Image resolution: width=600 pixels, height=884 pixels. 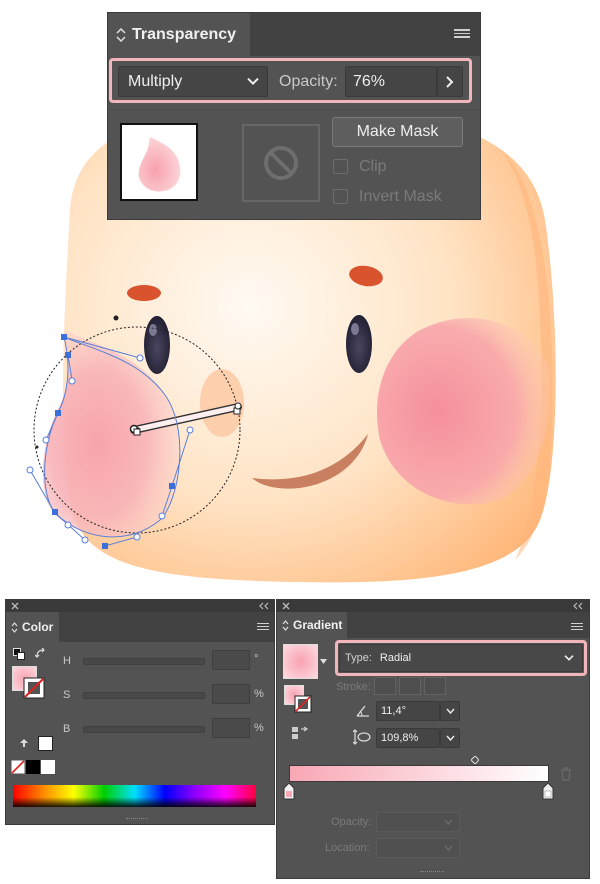 What do you see at coordinates (289, 791) in the screenshot?
I see `gradient-stop-start` at bounding box center [289, 791].